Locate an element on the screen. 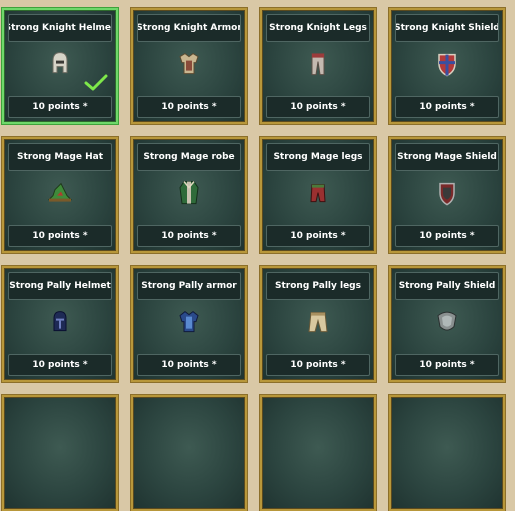 The height and width of the screenshot is (511, 515). pally-shield-icon is located at coordinates (447, 321).